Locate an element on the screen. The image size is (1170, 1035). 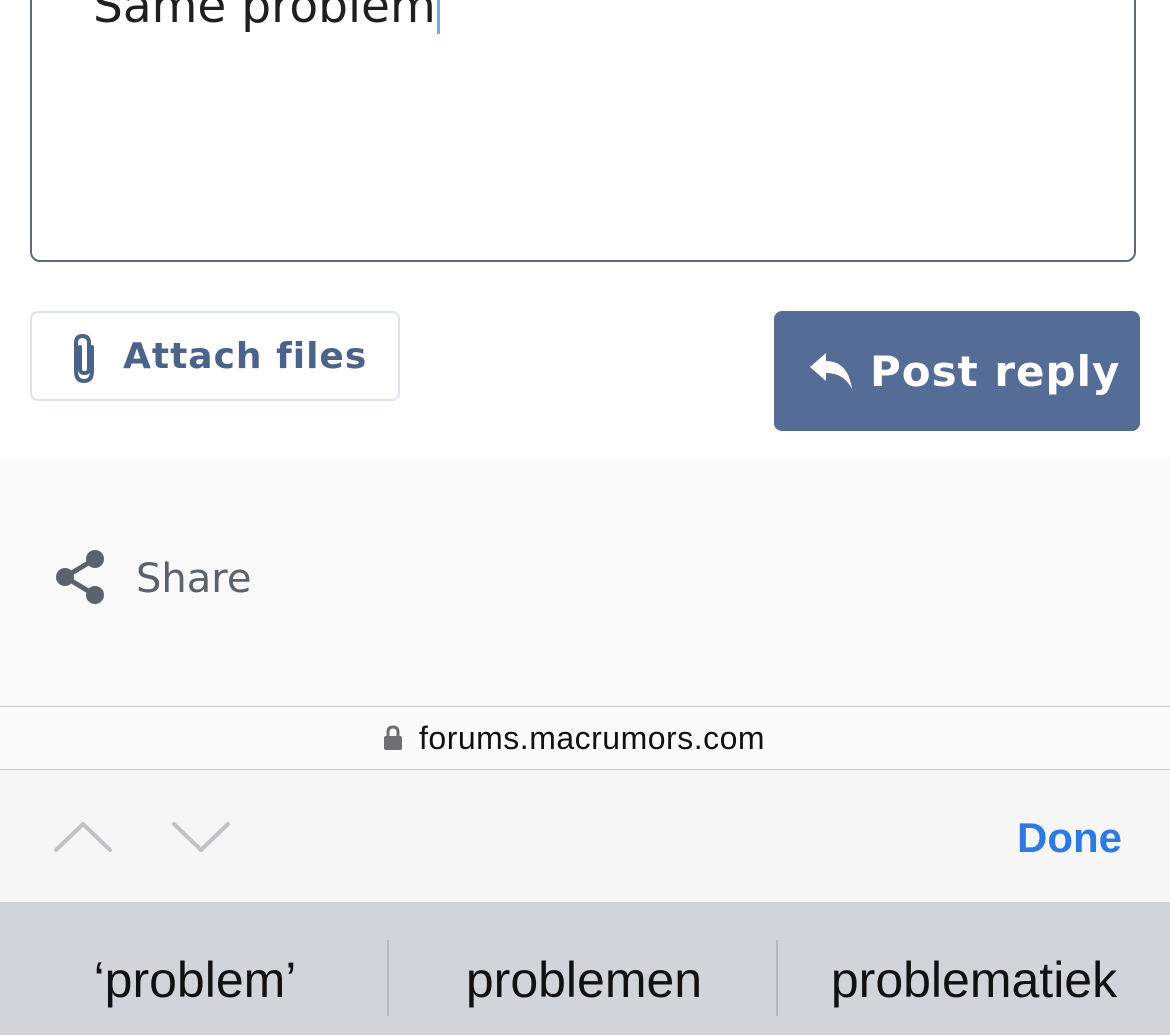
browser-url-bar: forums.macrumors.com is located at coordinates (585, 738).